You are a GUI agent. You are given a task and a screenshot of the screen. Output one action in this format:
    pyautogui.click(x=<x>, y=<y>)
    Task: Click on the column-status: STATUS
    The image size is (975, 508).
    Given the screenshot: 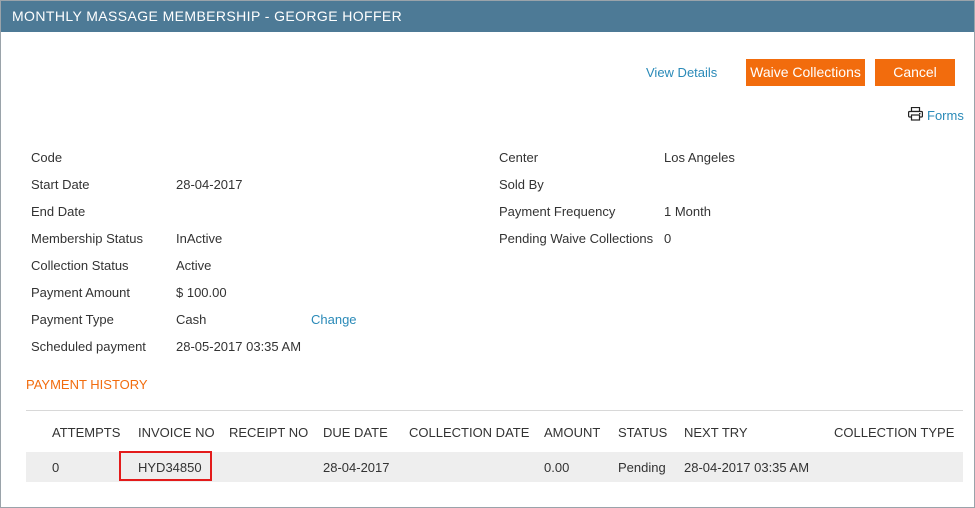 What is the action you would take?
    pyautogui.click(x=643, y=432)
    